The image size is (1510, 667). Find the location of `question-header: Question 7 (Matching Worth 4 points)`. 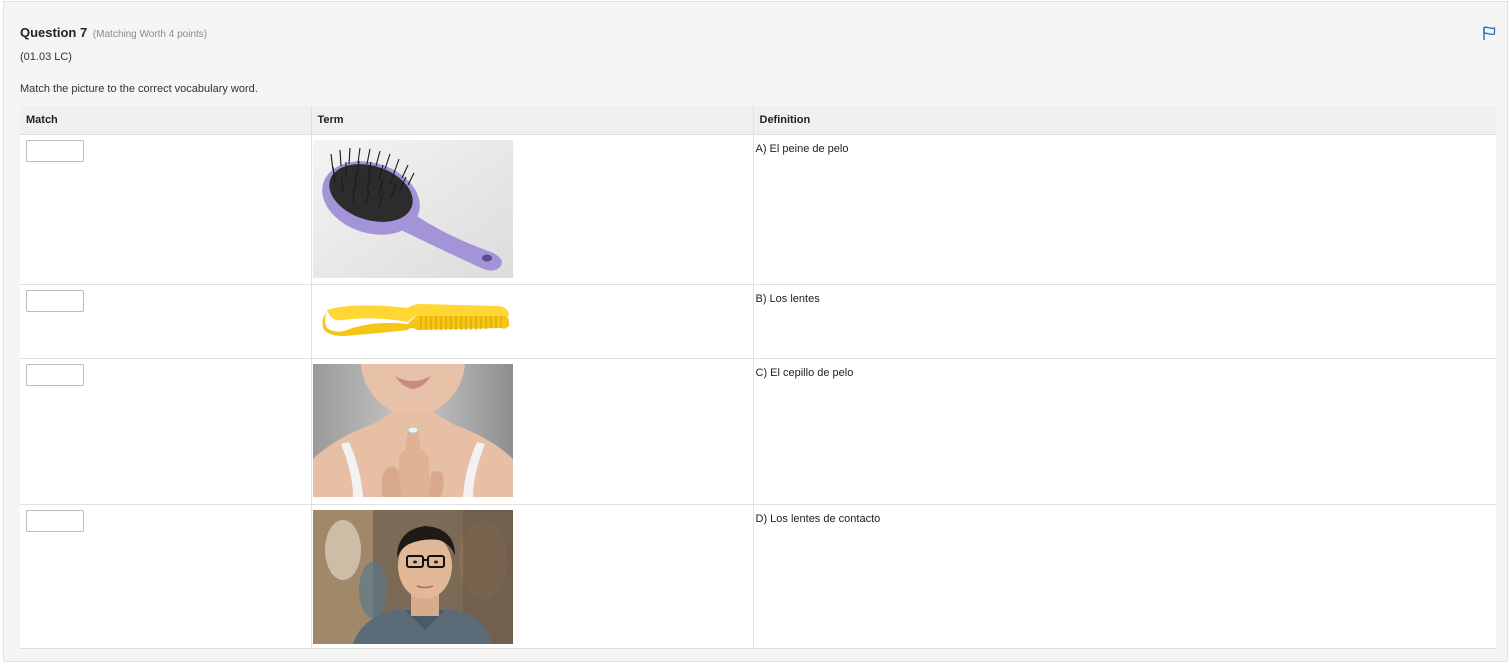

question-header: Question 7 (Matching Worth 4 points) is located at coordinates (113, 32).